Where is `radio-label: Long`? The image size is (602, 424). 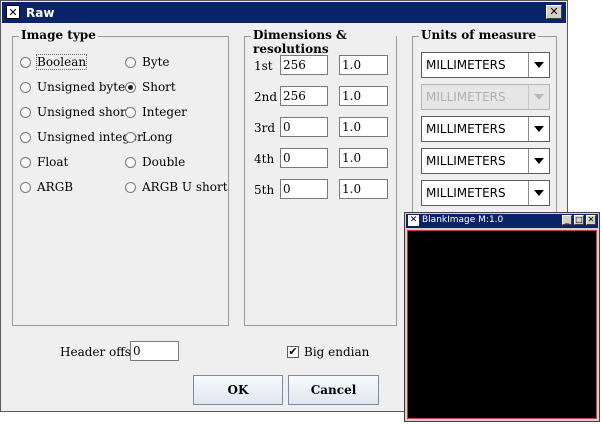
radio-label: Long is located at coordinates (157, 137).